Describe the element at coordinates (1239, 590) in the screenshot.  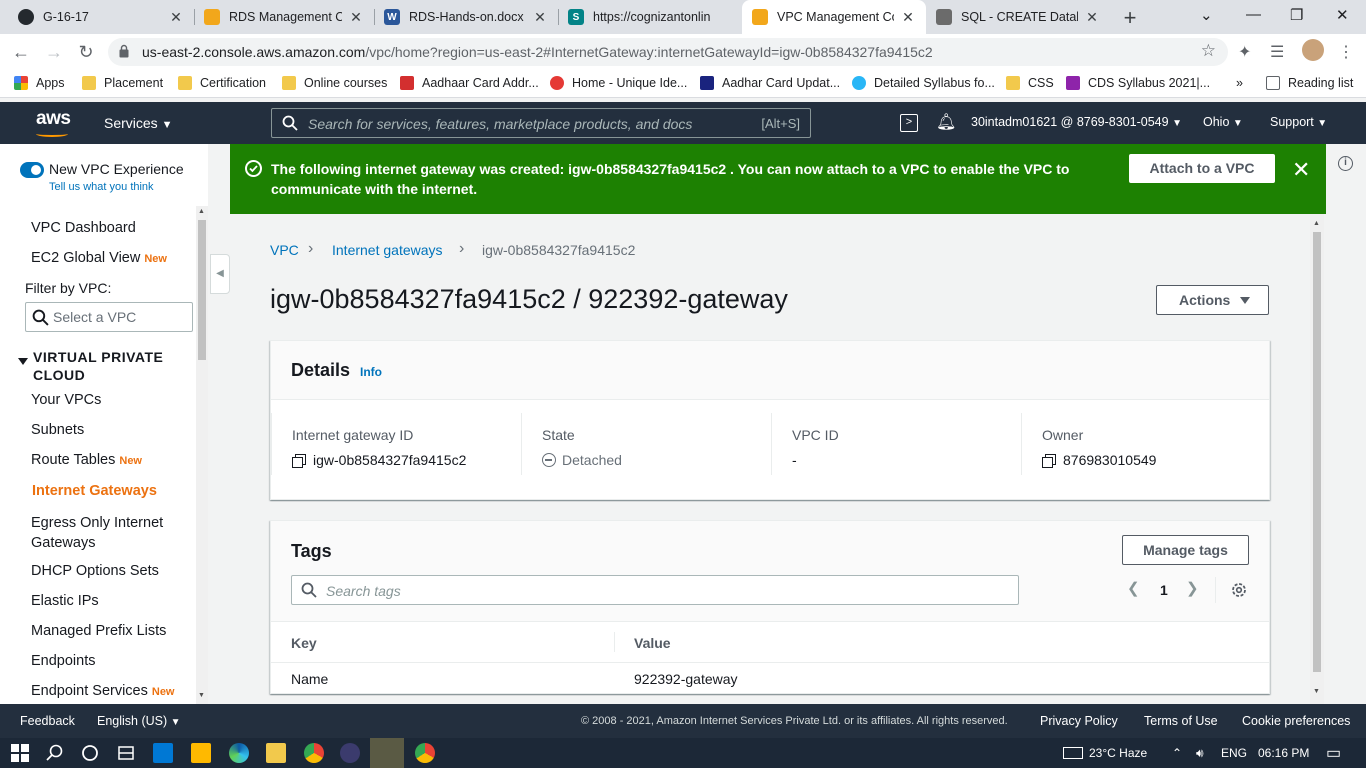
I see `gear-icon` at that location.